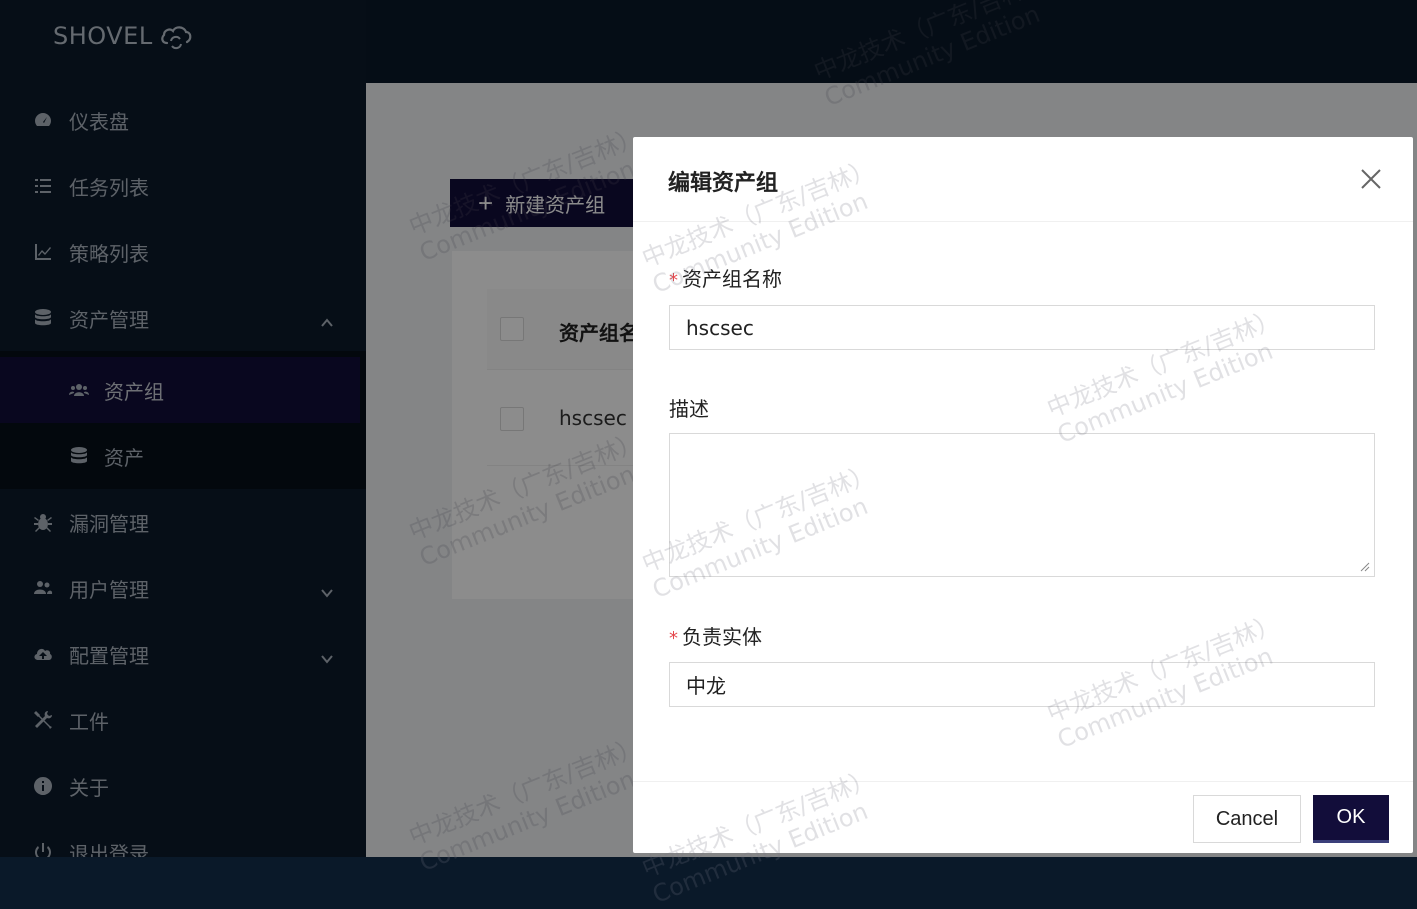  Describe the element at coordinates (1022, 684) in the screenshot. I see `owner-input` at that location.